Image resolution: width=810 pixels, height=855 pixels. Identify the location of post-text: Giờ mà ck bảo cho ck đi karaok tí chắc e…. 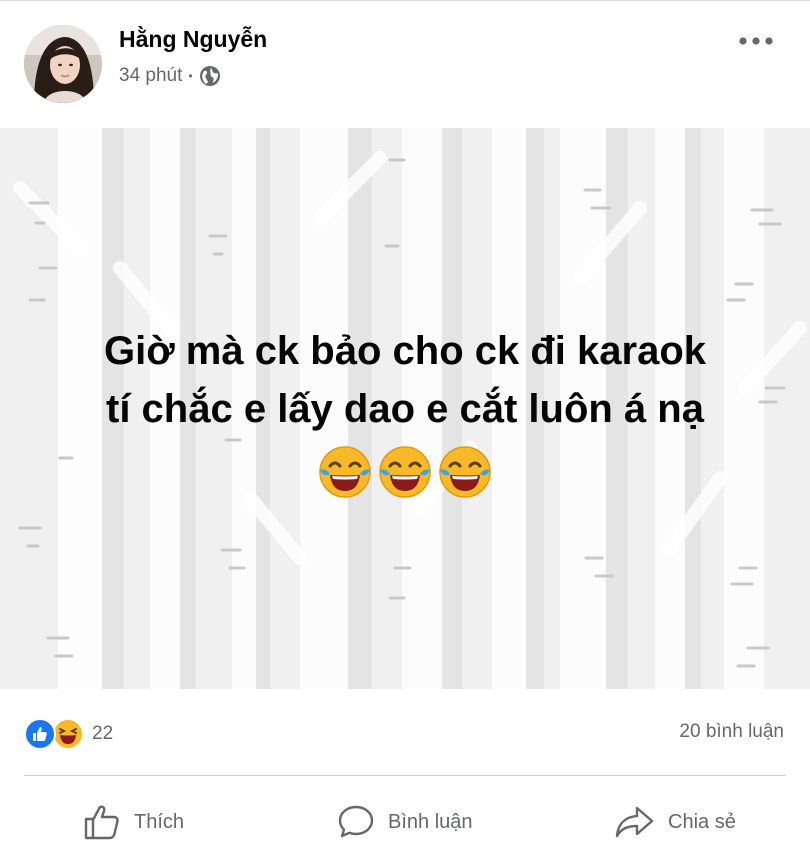
(405, 380).